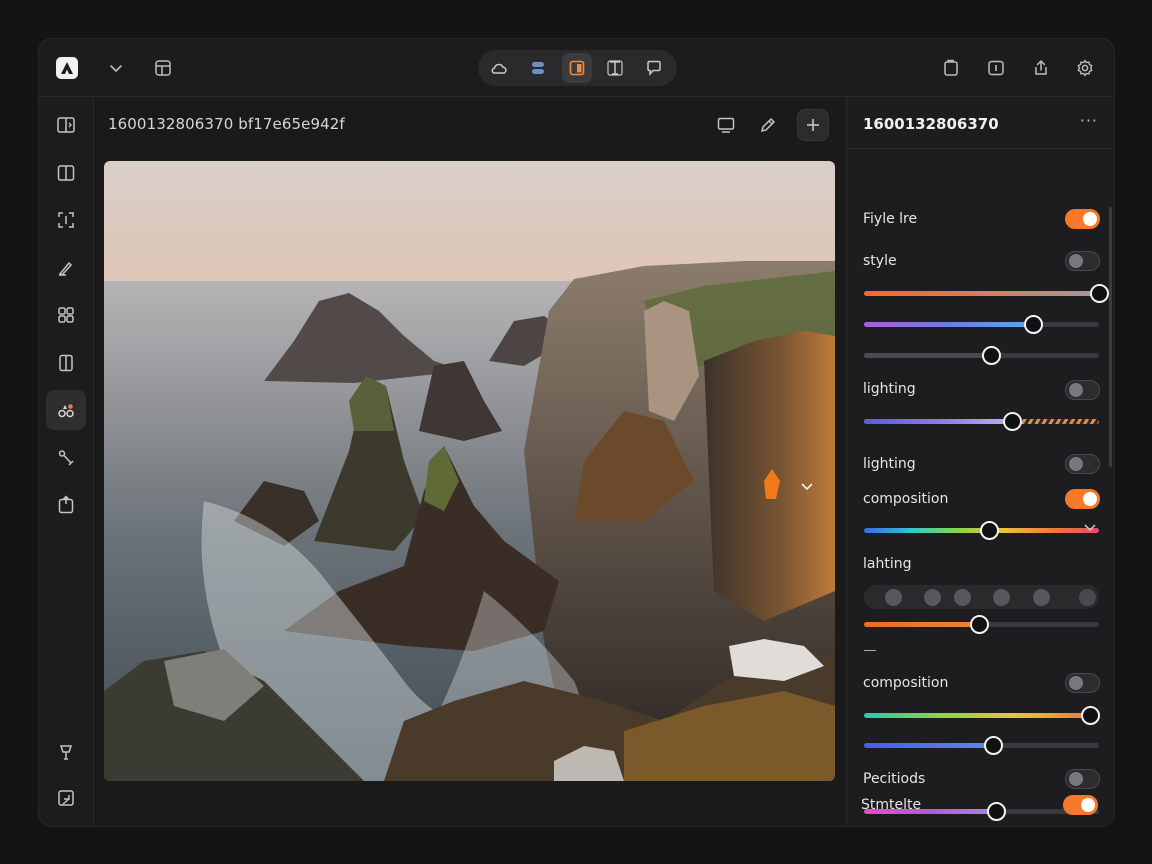 Image resolution: width=1152 pixels, height=864 pixels. Describe the element at coordinates (538, 68) in the screenshot. I see `layers-icon` at that location.